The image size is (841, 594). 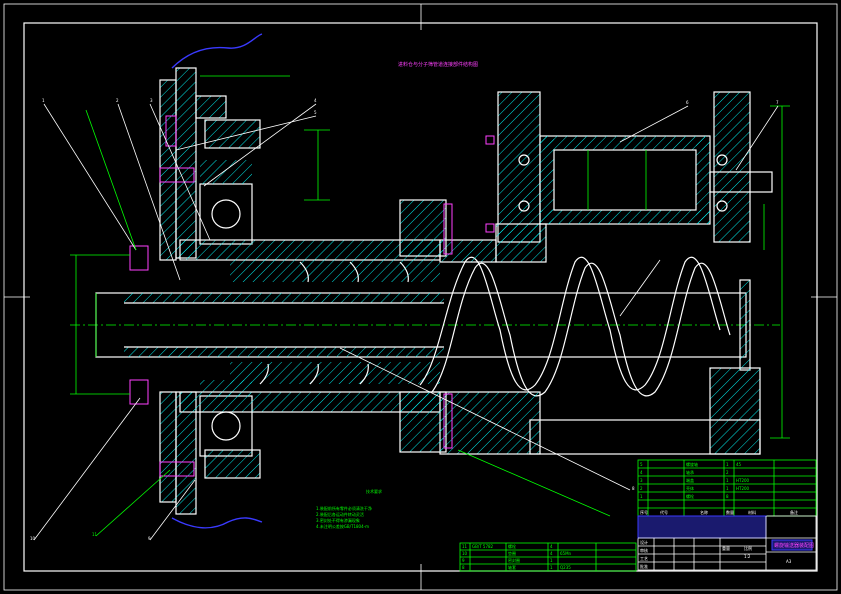 What do you see at coordinates (739, 464) in the screenshot?
I see `svg-text: 45` at bounding box center [739, 464].